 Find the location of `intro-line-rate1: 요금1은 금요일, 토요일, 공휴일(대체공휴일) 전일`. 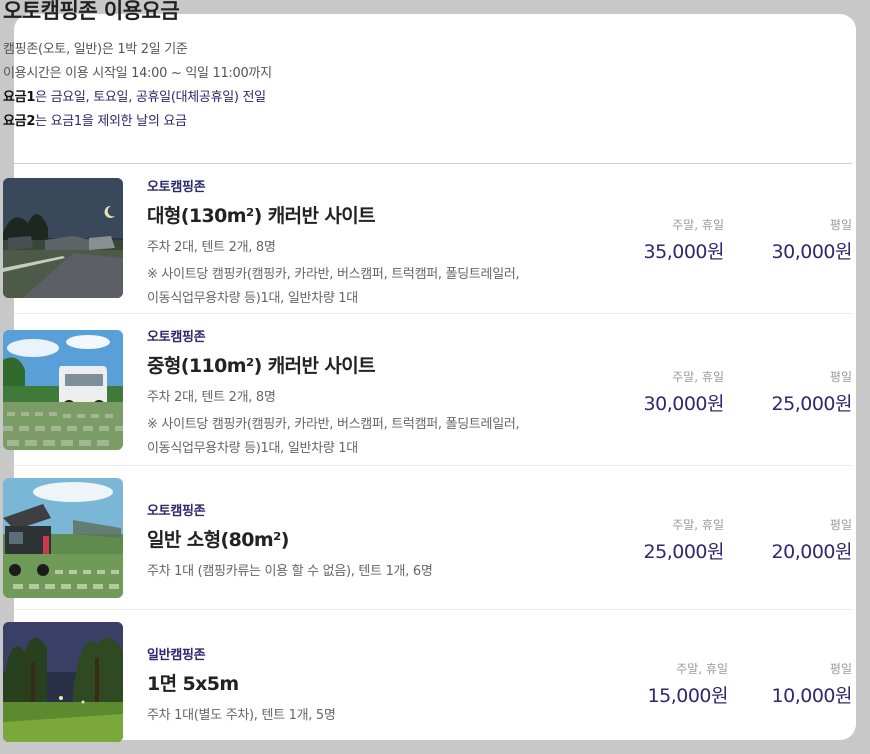

intro-line-rate1: 요금1은 금요일, 토요일, 공휴일(대체공휴일) 전일 is located at coordinates (137, 98).